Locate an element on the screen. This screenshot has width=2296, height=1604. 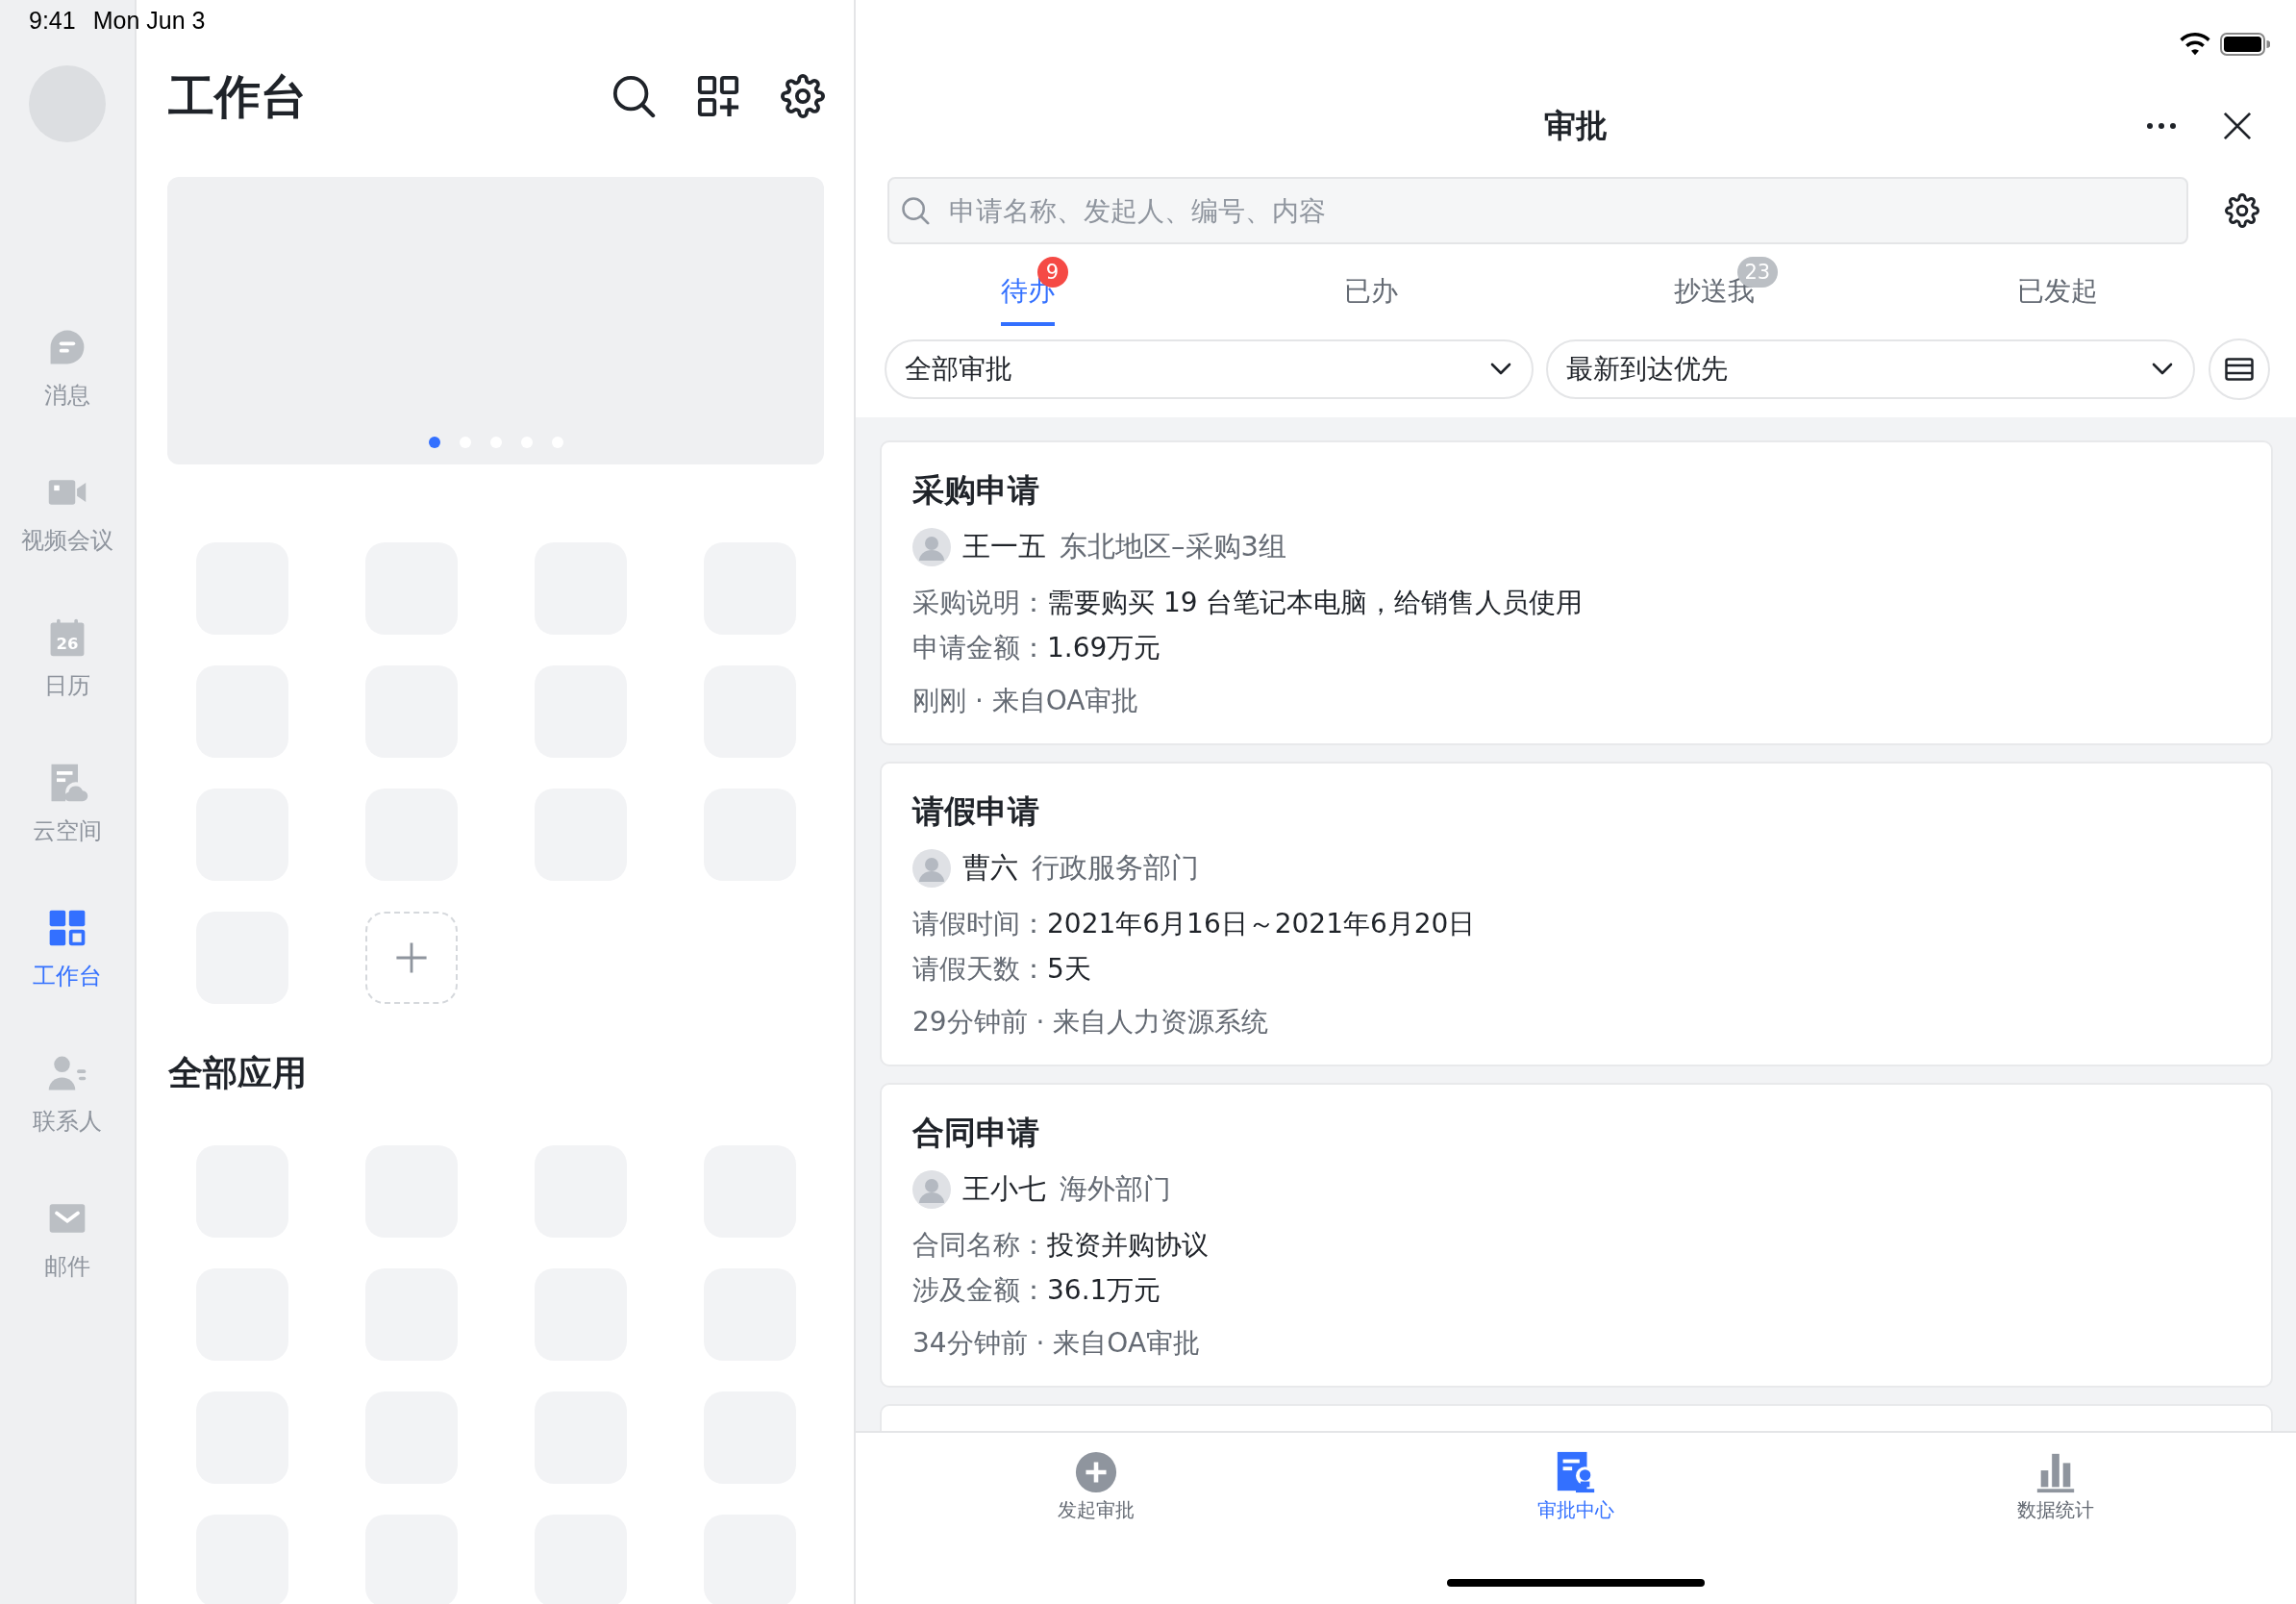
field-label: 申请金额： is located at coordinates (979, 648).